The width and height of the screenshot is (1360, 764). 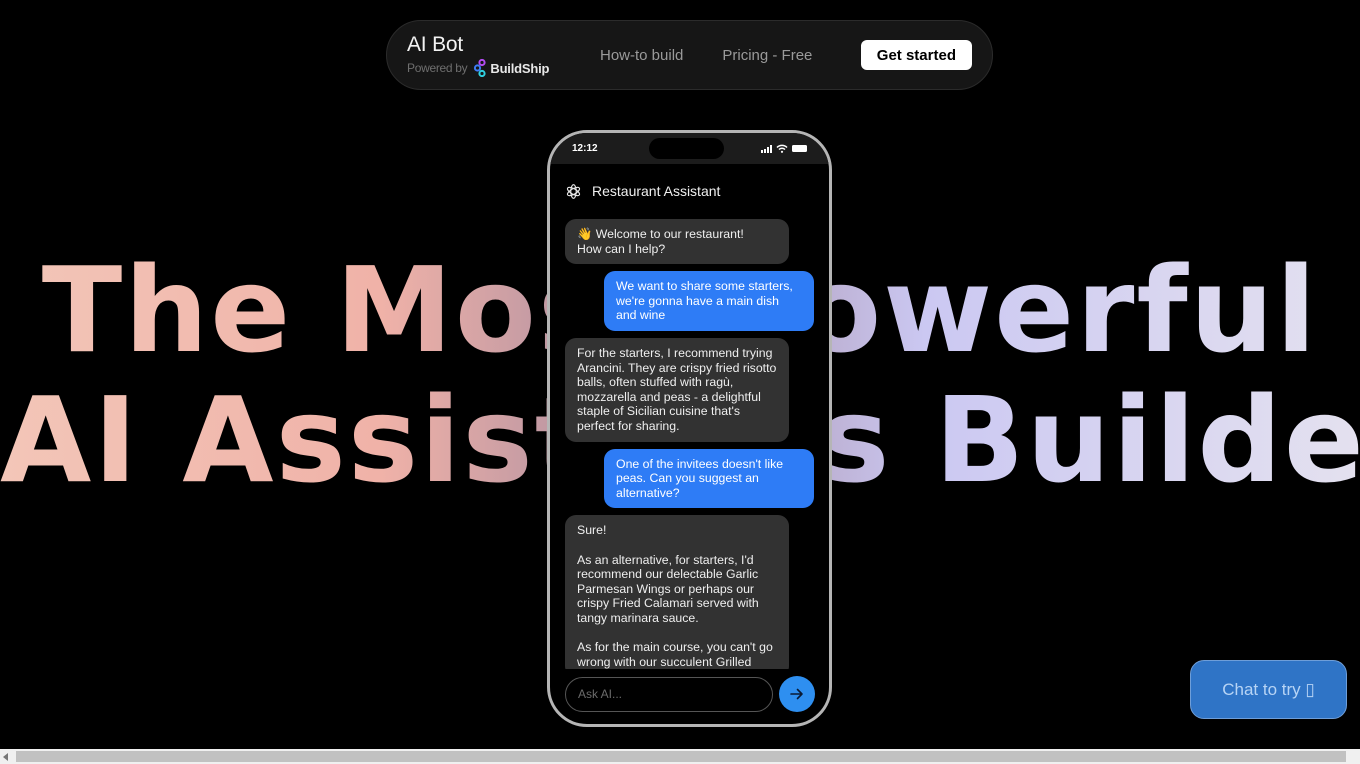 I want to click on powered-by-label: Powered by, so click(x=437, y=68).